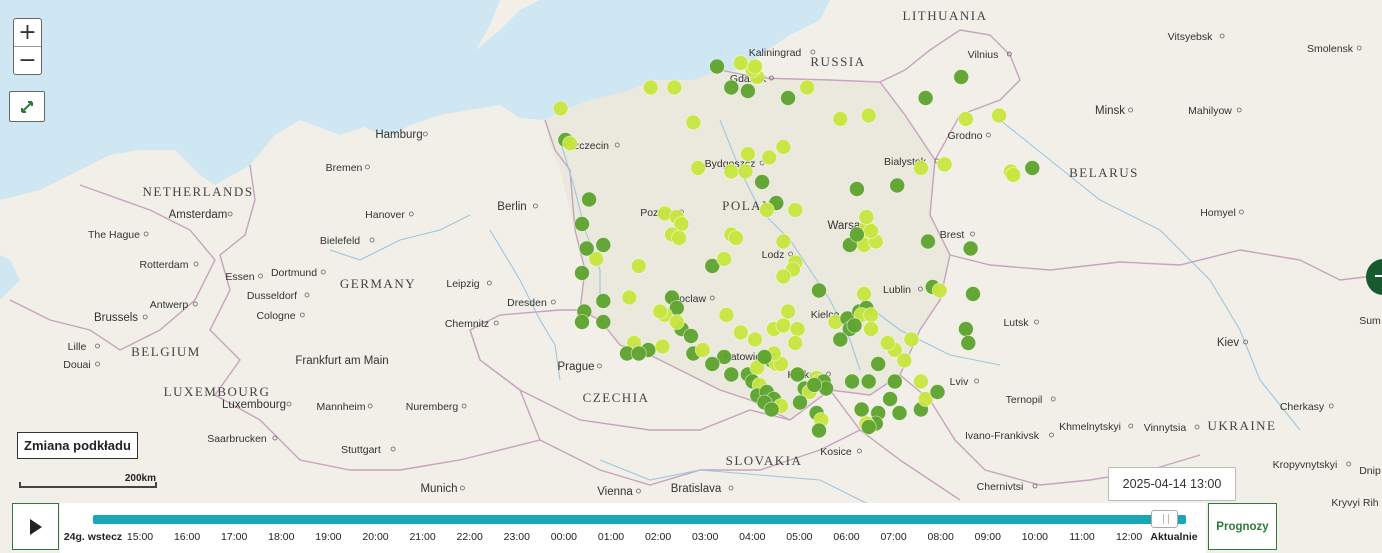 This screenshot has width=1382, height=553. What do you see at coordinates (27, 60) in the screenshot?
I see `zoom-out-button: −` at bounding box center [27, 60].